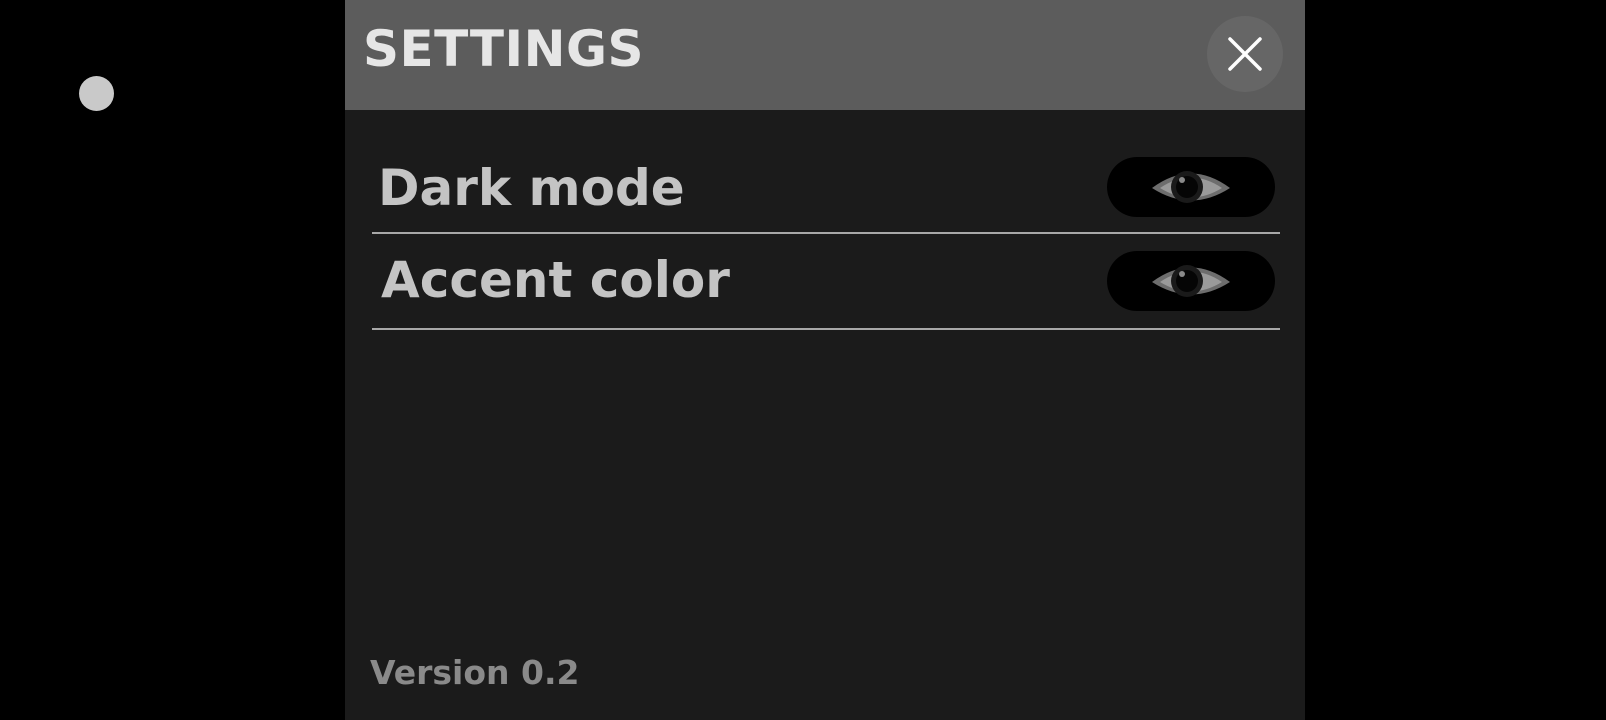 The width and height of the screenshot is (1606, 720). Describe the element at coordinates (96, 93) in the screenshot. I see `camera-cutout` at that location.